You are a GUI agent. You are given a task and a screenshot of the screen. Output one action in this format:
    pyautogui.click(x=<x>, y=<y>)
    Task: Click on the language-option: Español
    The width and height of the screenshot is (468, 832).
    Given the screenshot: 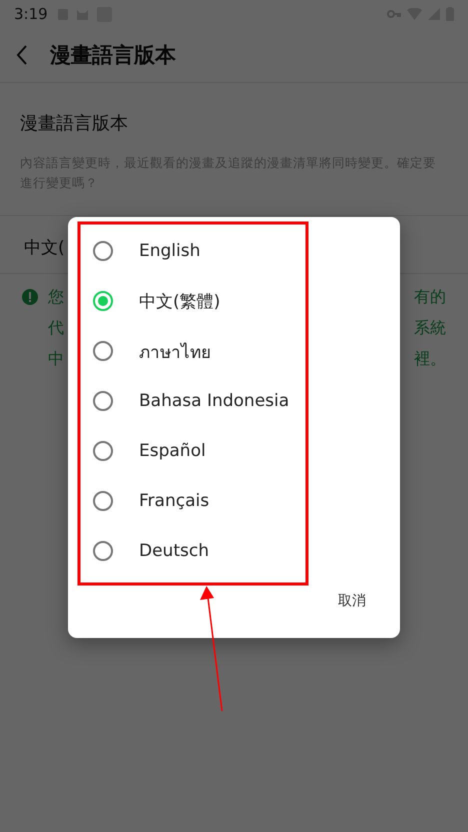 What is the action you would take?
    pyautogui.click(x=234, y=451)
    